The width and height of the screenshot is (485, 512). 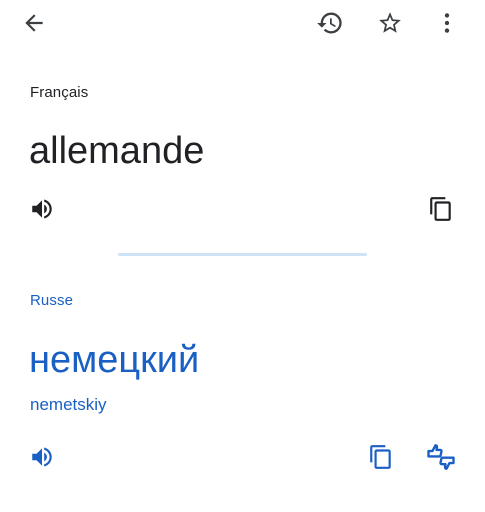 I want to click on source-text: allemande, so click(x=116, y=151).